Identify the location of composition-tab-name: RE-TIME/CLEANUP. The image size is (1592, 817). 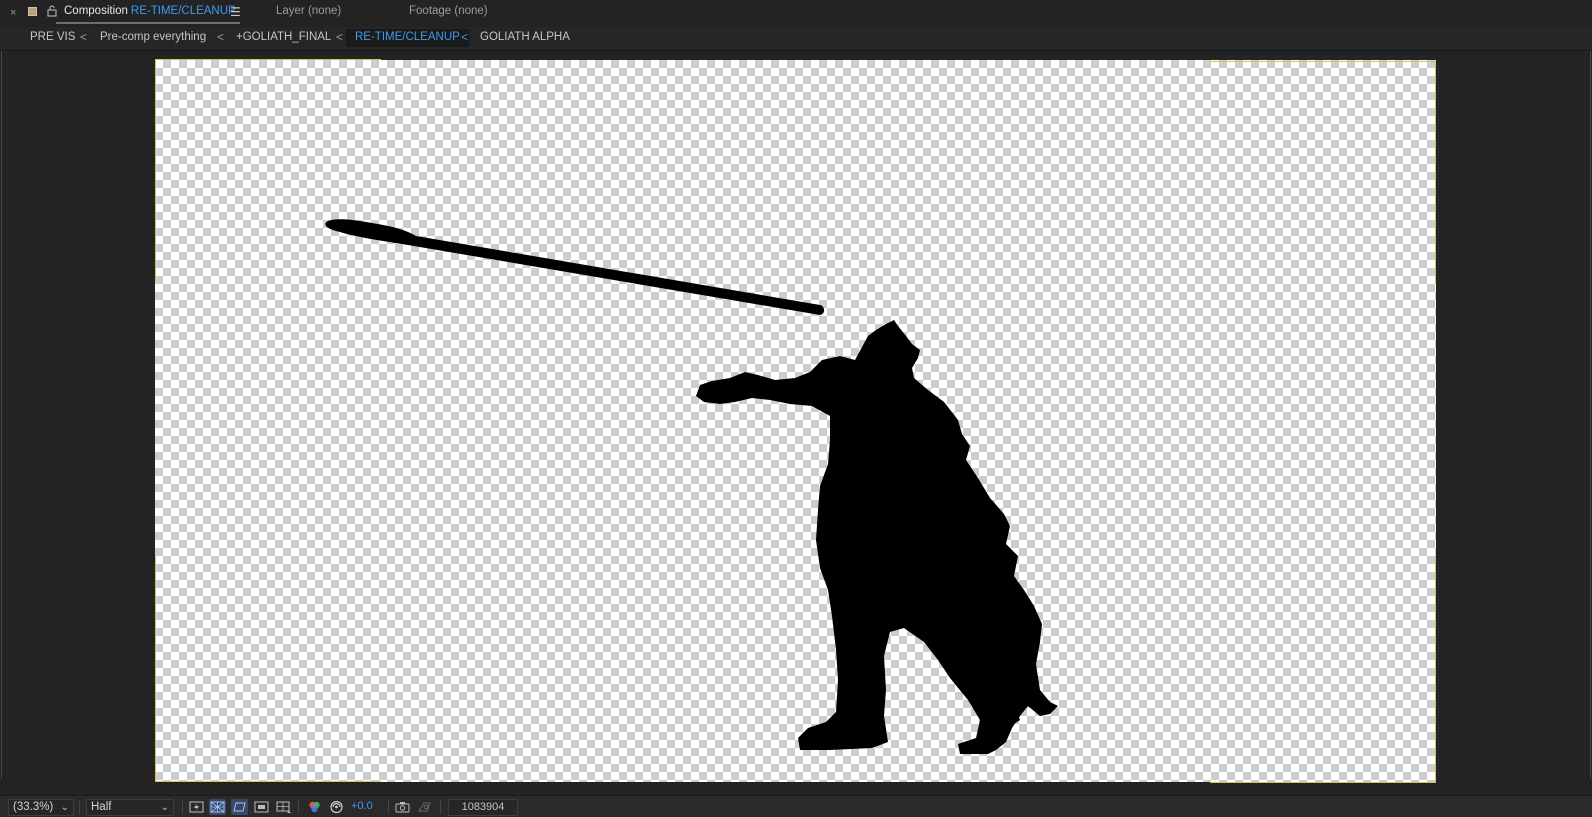
(183, 11).